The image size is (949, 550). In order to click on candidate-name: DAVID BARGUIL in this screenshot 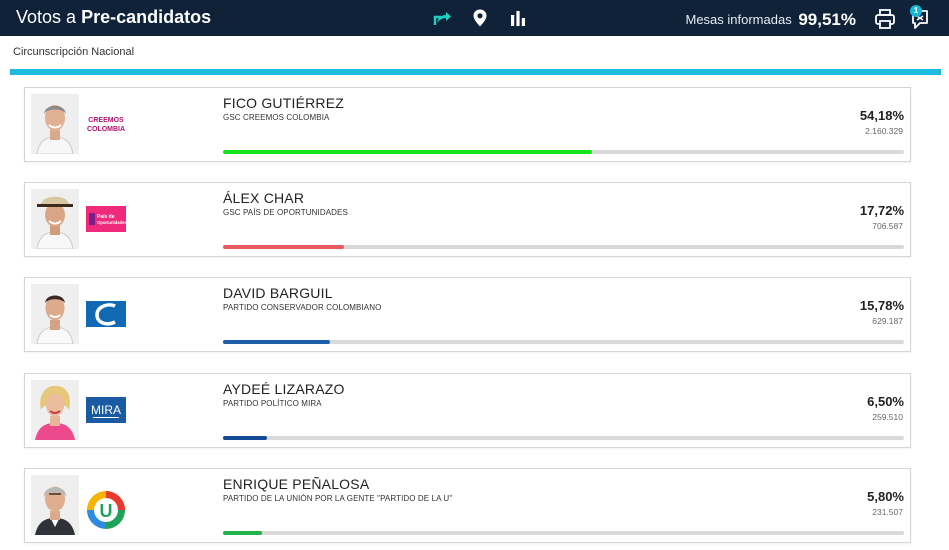, I will do `click(278, 293)`.